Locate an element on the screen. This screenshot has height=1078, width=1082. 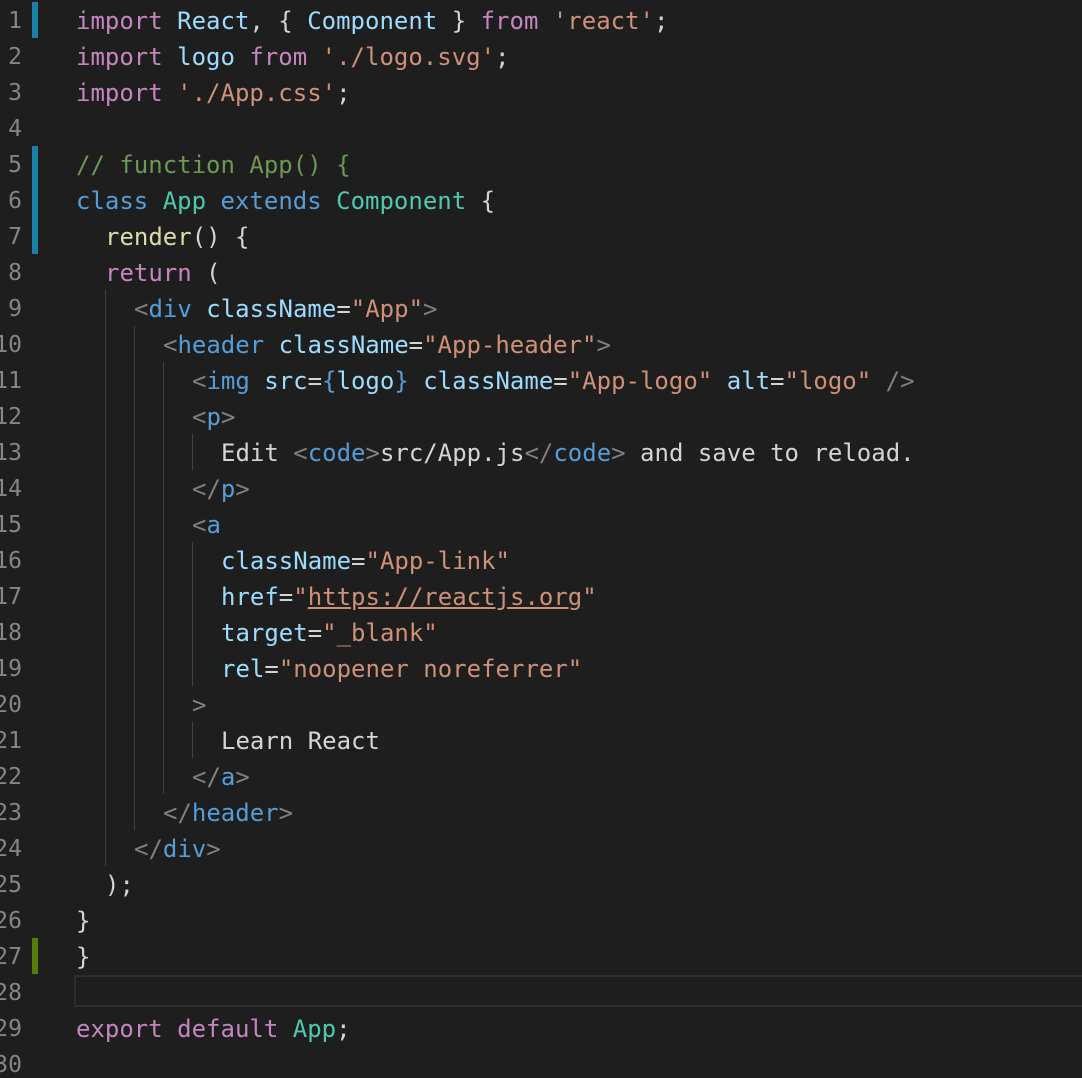
url-link: https://reactjs.org is located at coordinates (445, 597).